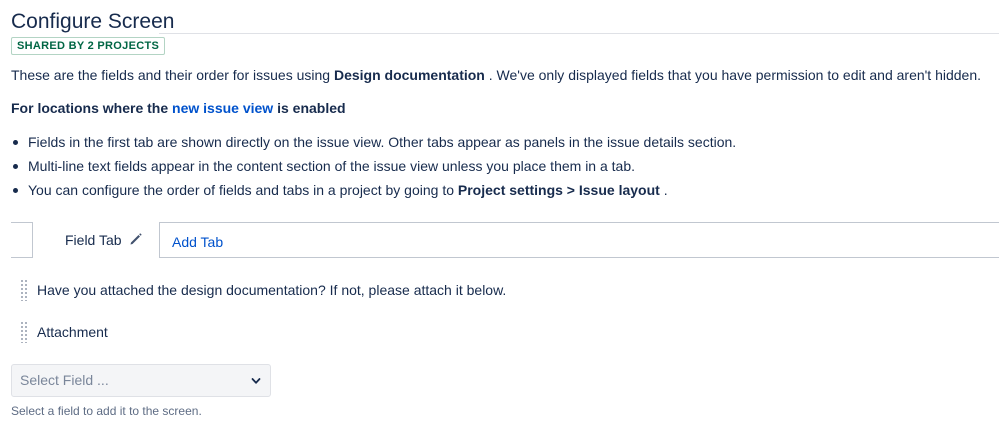 This screenshot has height=430, width=999. Describe the element at coordinates (311, 108) in the screenshot. I see `locations-suffix: is enabled` at that location.